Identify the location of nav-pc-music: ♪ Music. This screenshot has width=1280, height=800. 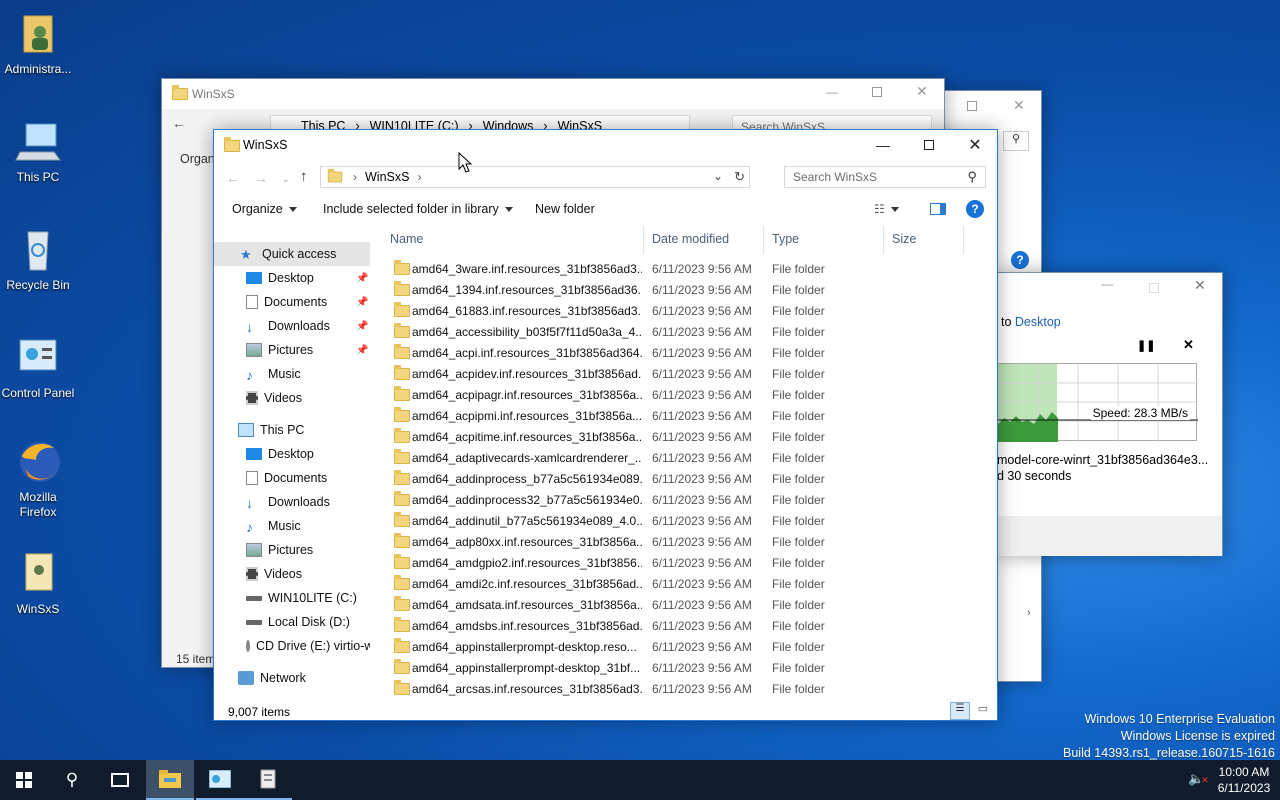
(292, 526).